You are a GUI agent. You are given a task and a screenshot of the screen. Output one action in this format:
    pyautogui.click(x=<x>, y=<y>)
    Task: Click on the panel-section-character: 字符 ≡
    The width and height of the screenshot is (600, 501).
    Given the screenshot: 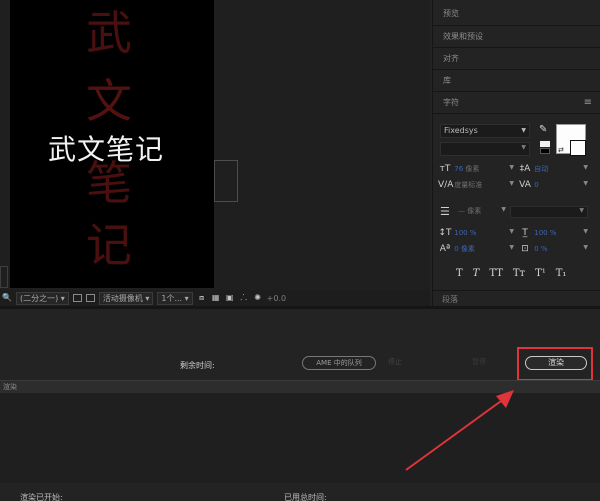 What is the action you would take?
    pyautogui.click(x=516, y=103)
    